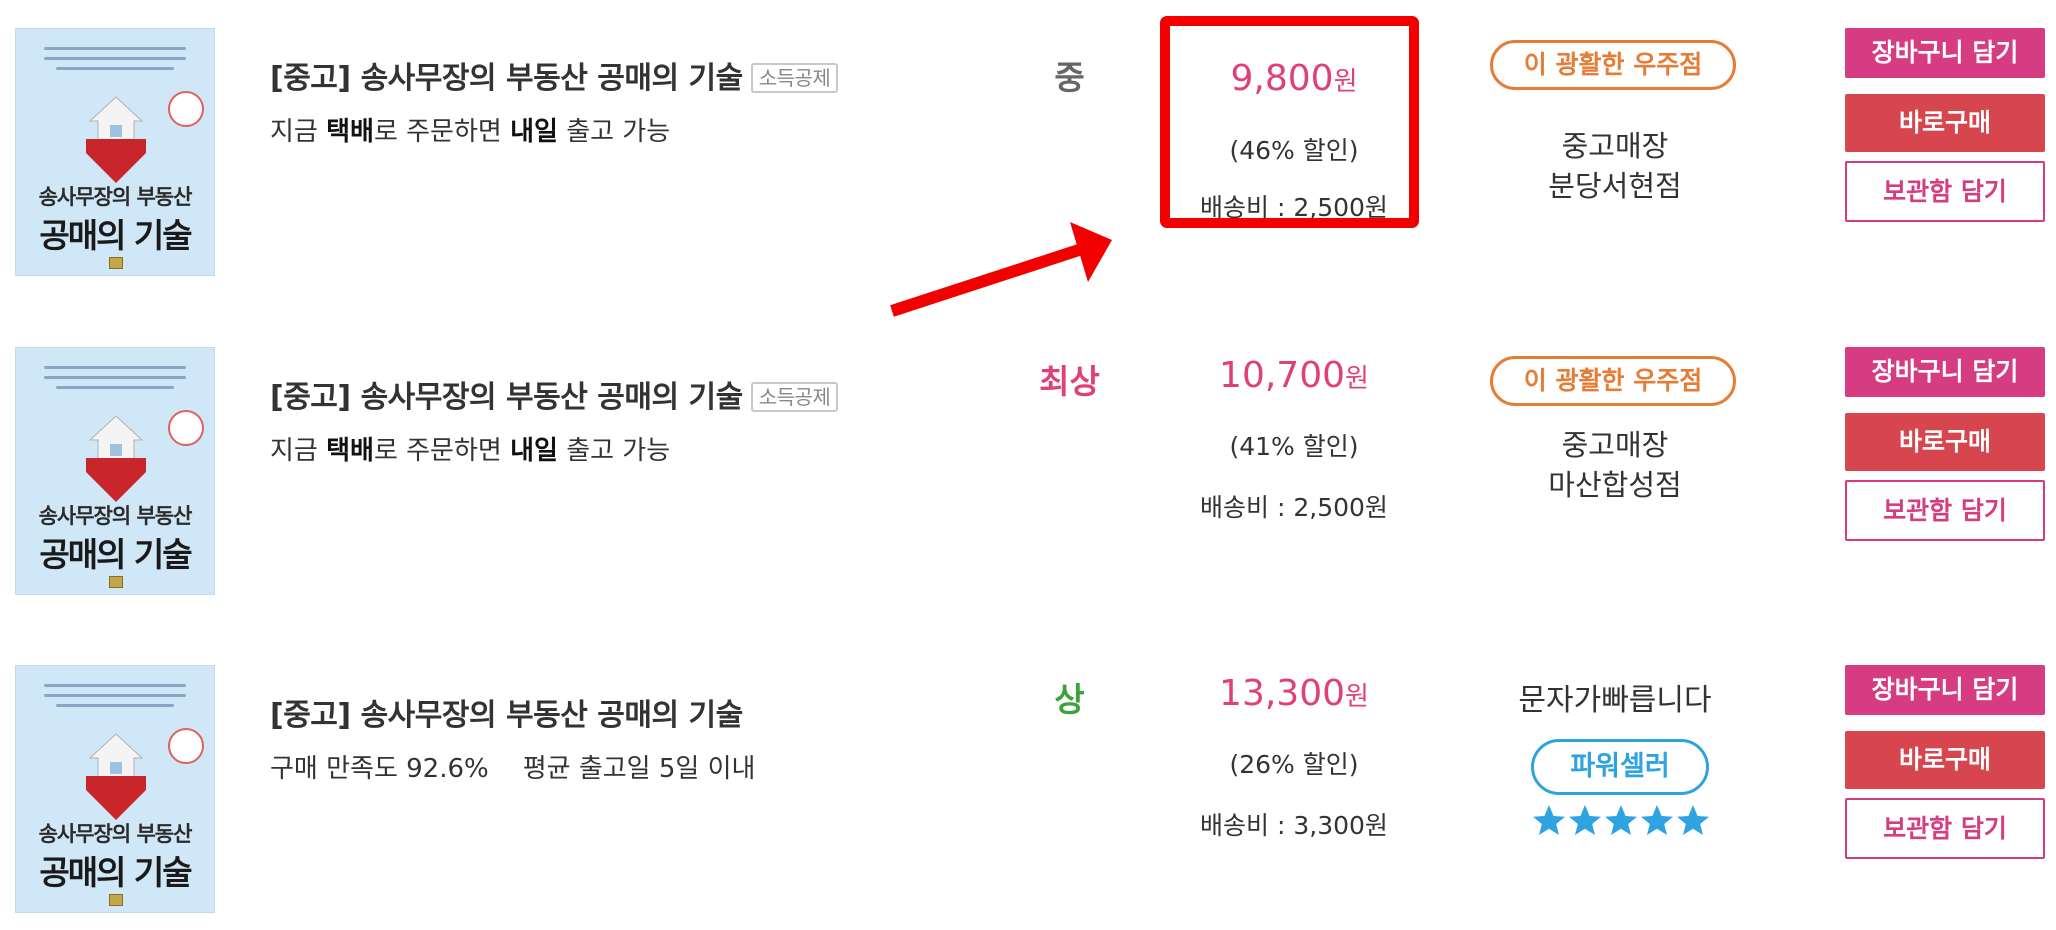  I want to click on discount-rate: (41% 할인), so click(1294, 446).